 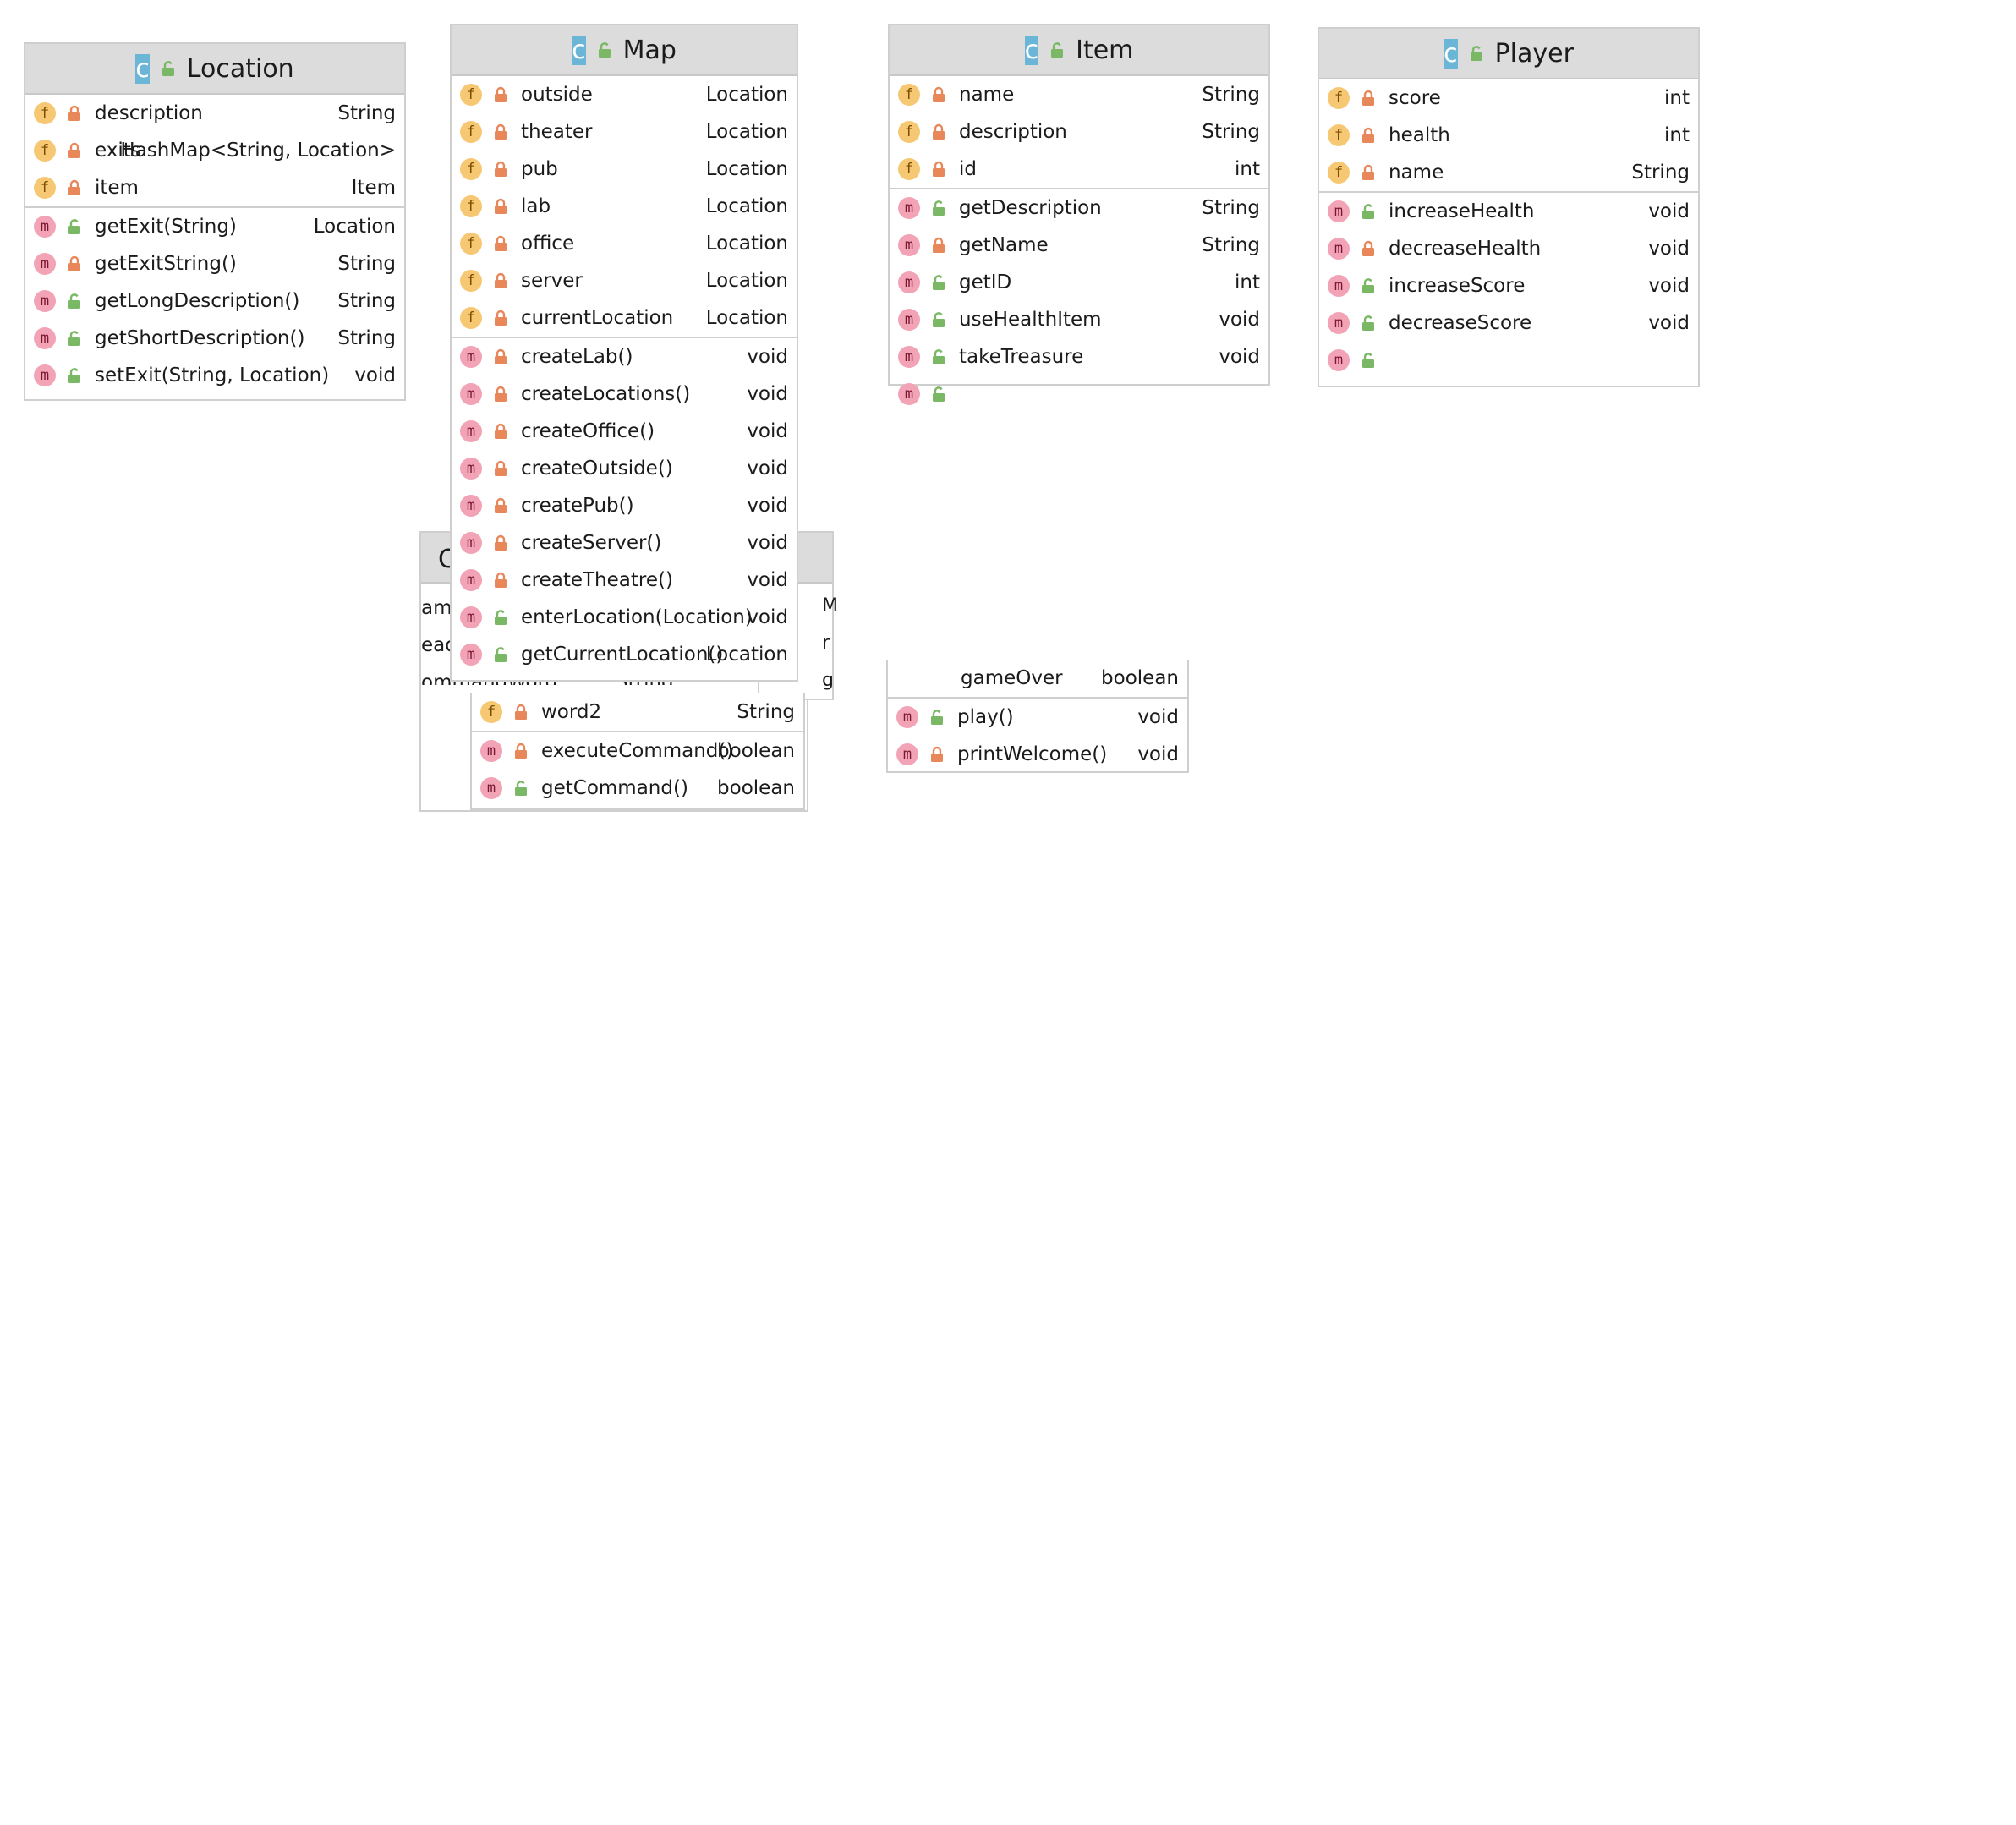 I want to click on method-row: m getLongDescription() String, so click(x=214, y=301).